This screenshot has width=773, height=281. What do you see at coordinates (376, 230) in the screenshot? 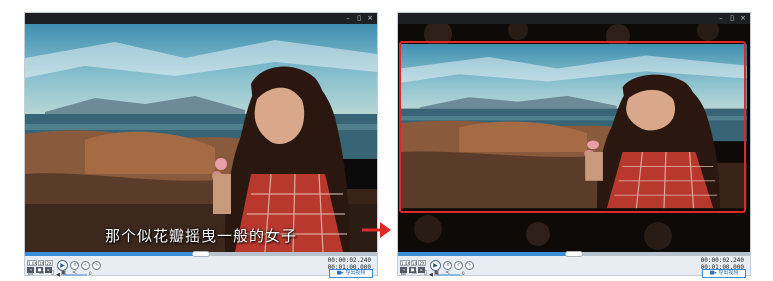
I see `arrow-right-icon` at bounding box center [376, 230].